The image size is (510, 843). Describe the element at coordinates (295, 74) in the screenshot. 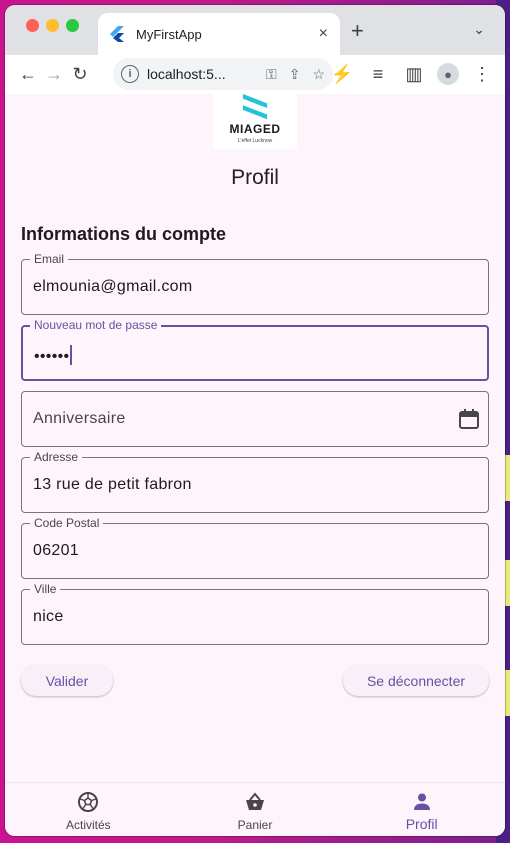

I see `share-icon: ⇪` at that location.